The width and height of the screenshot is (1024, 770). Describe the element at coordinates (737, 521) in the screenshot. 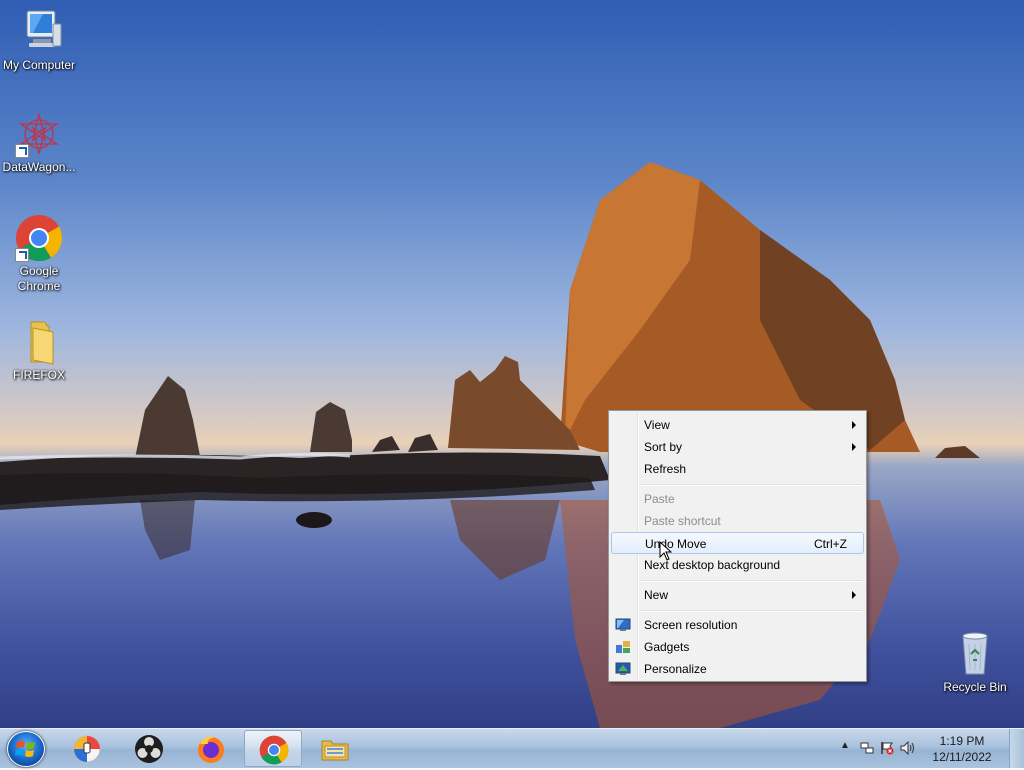

I see `menu-item-paste-shortcut: Paste shortcut` at that location.